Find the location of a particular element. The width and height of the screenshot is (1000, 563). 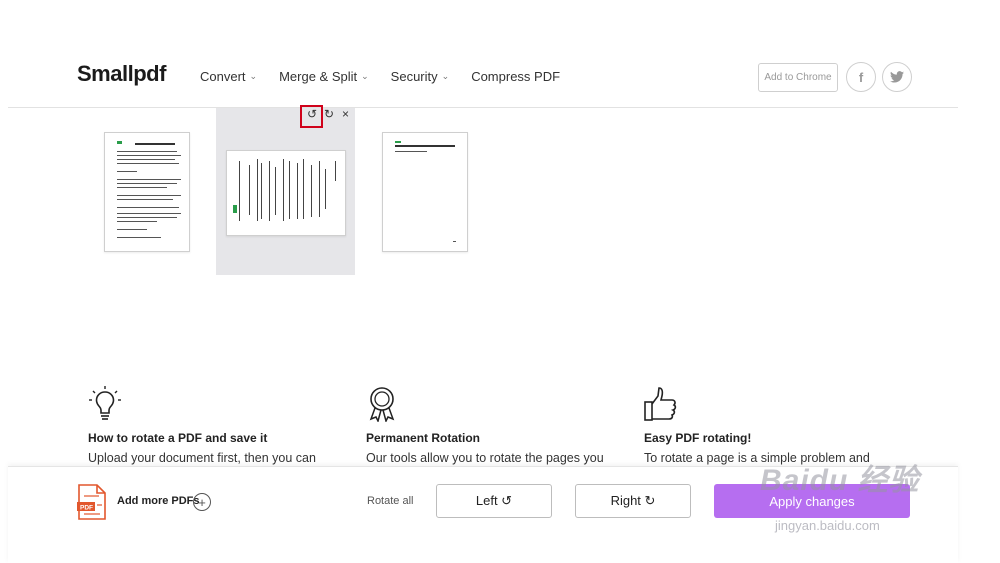

rotate-right-page-icon: ↻ is located at coordinates (329, 114).